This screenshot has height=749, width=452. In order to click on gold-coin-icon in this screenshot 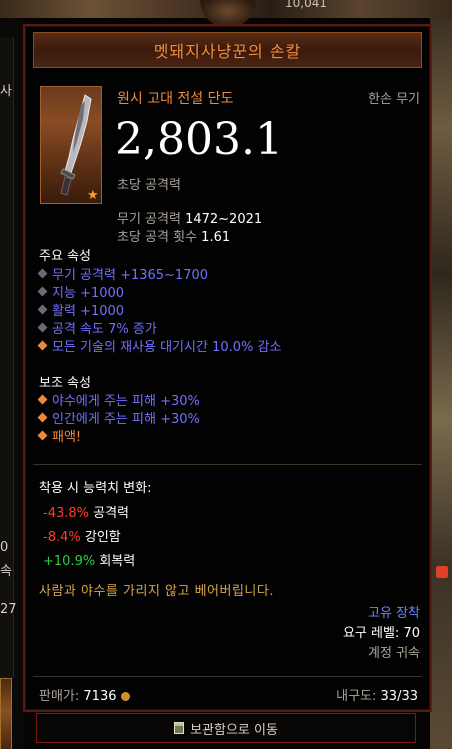, I will do `click(125, 696)`.